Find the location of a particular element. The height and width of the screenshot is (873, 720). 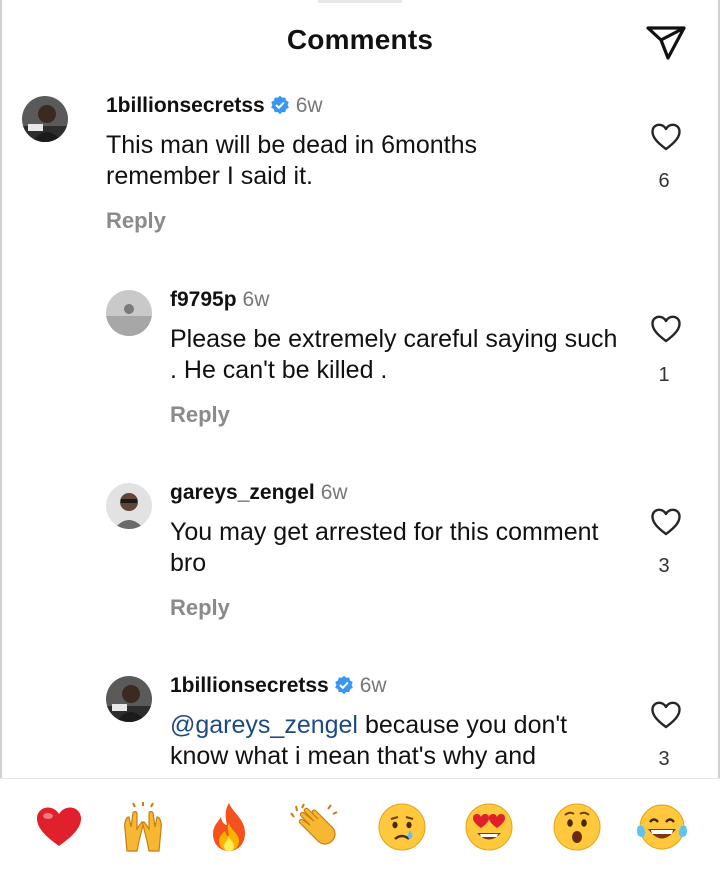

comment-meta: f9795p 6w is located at coordinates (219, 300).